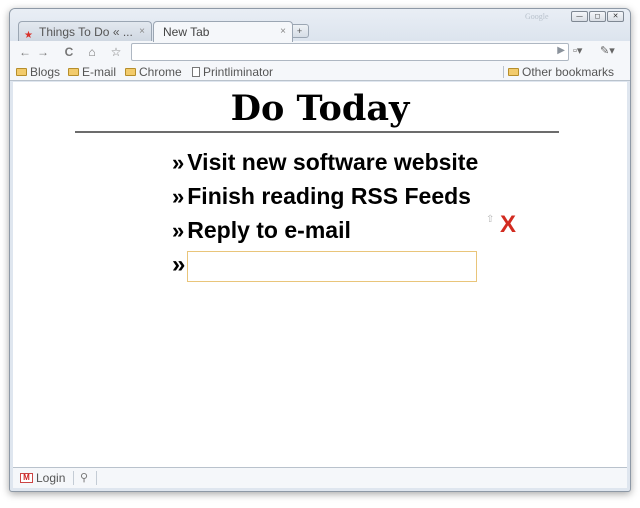 Image resolution: width=640 pixels, height=508 pixels. Describe the element at coordinates (561, 50) in the screenshot. I see `go-icon: ▶` at that location.